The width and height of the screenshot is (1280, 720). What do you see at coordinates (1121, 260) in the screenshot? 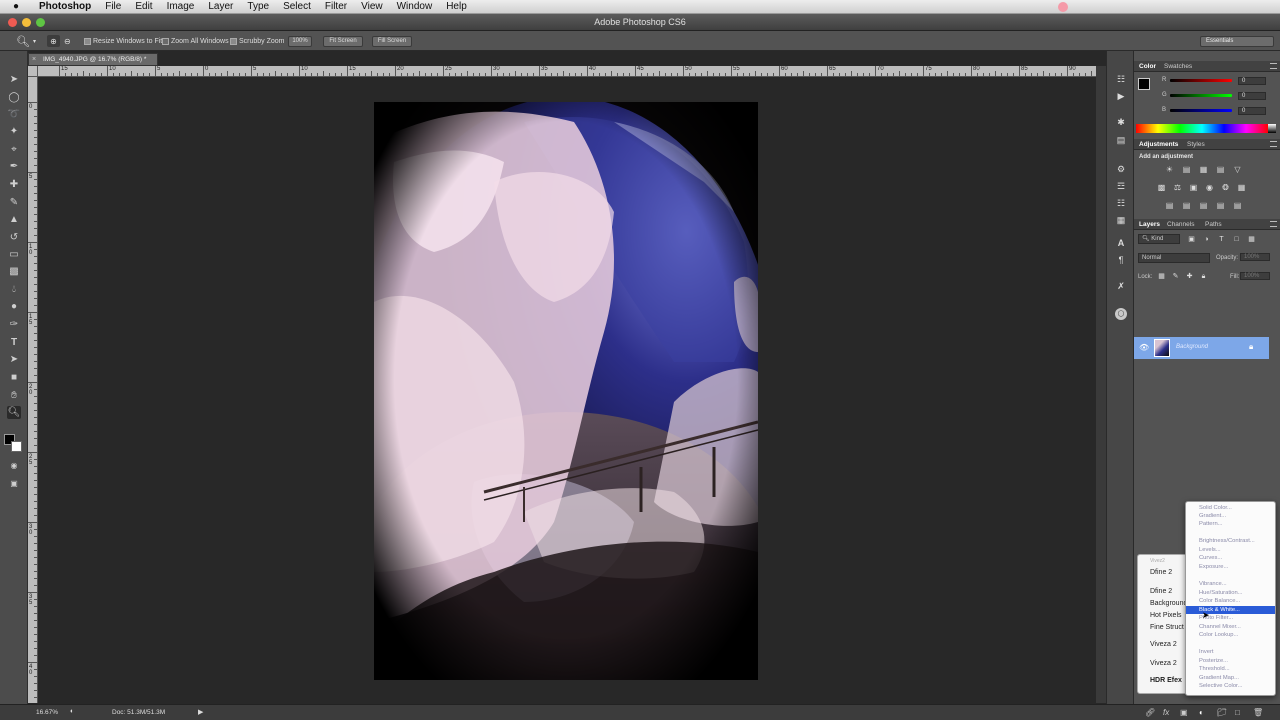
I see `paragraph-panel-icon: ¶` at bounding box center [1121, 260].